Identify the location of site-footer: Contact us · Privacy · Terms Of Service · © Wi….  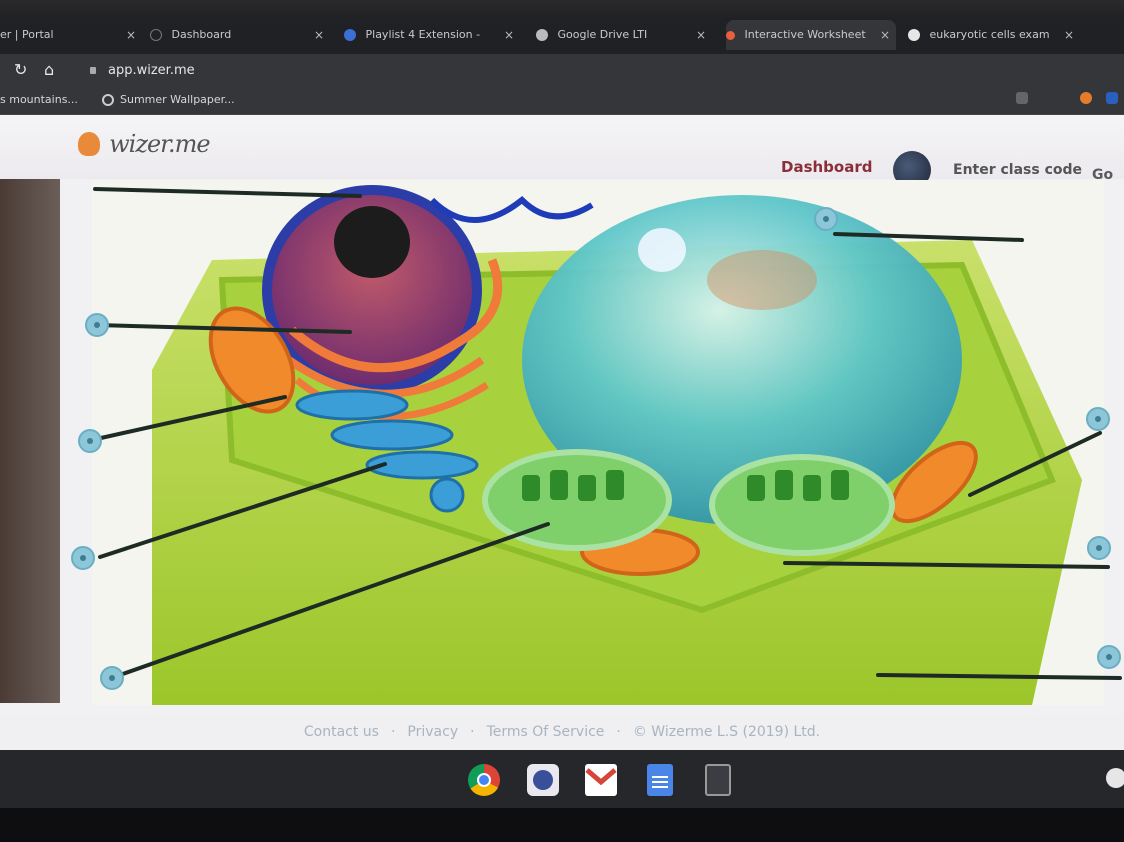
(562, 732).